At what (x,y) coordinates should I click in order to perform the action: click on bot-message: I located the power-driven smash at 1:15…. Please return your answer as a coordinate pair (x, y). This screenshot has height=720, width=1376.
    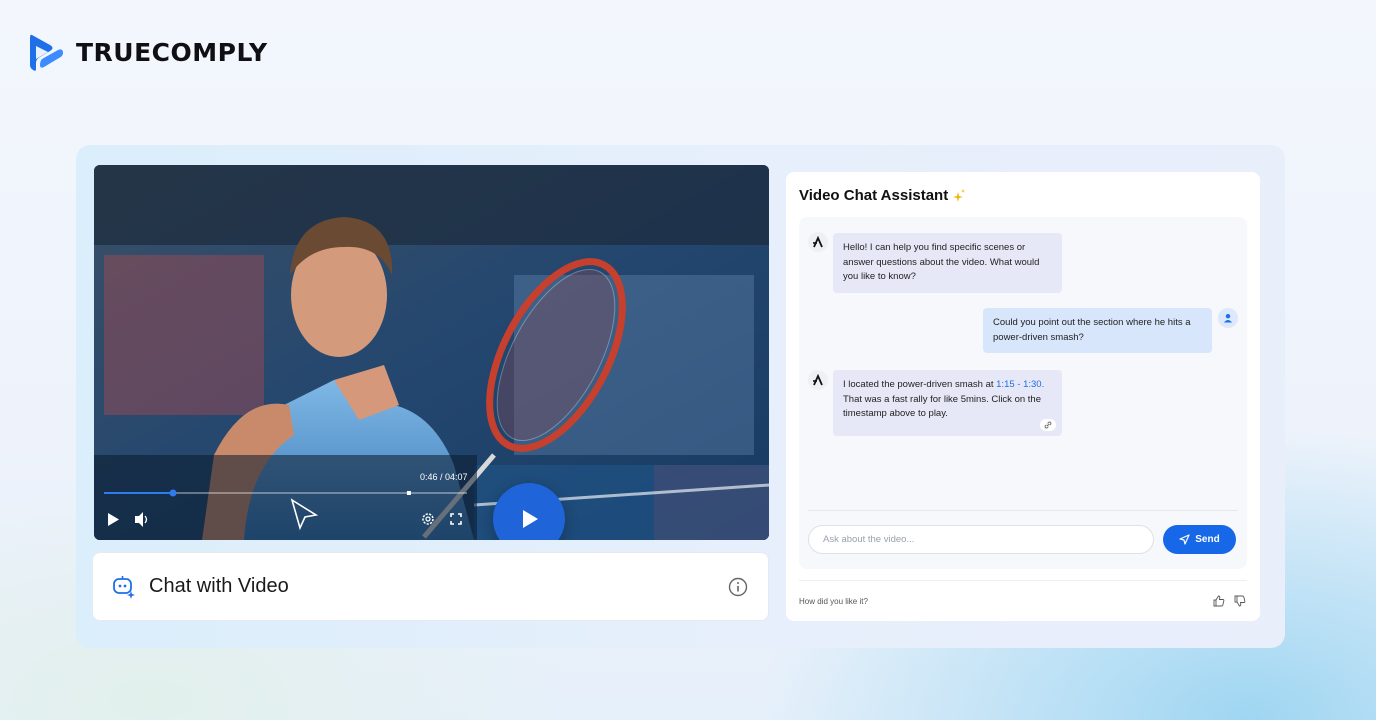
    Looking at the image, I should click on (947, 403).